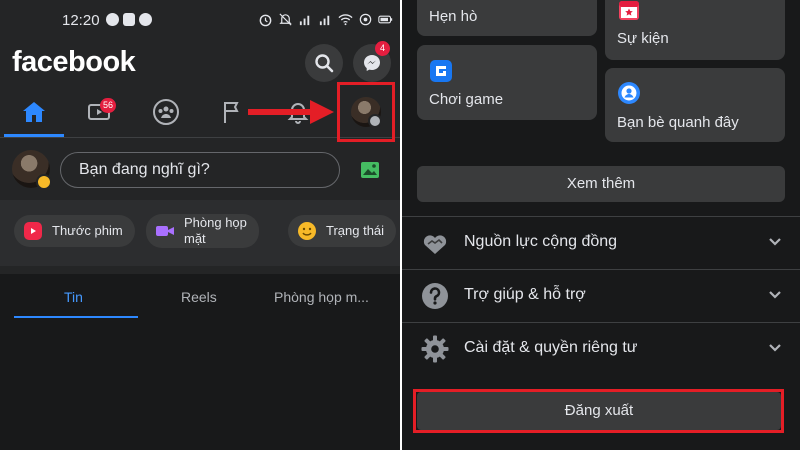  What do you see at coordinates (601, 296) in the screenshot?
I see `menu-help-support: Trợ giúp & hỗ trợ` at bounding box center [601, 296].